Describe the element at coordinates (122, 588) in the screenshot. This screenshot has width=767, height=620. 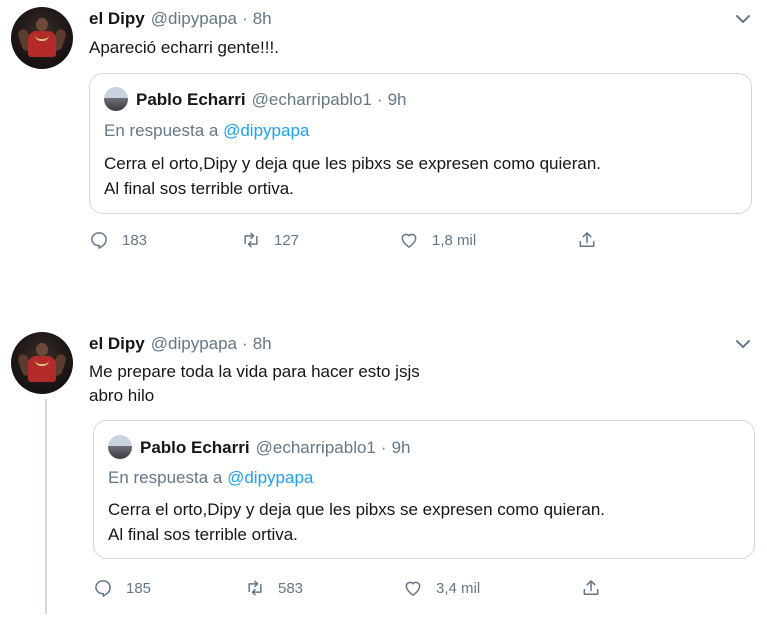
I see `reply-button: 185` at that location.